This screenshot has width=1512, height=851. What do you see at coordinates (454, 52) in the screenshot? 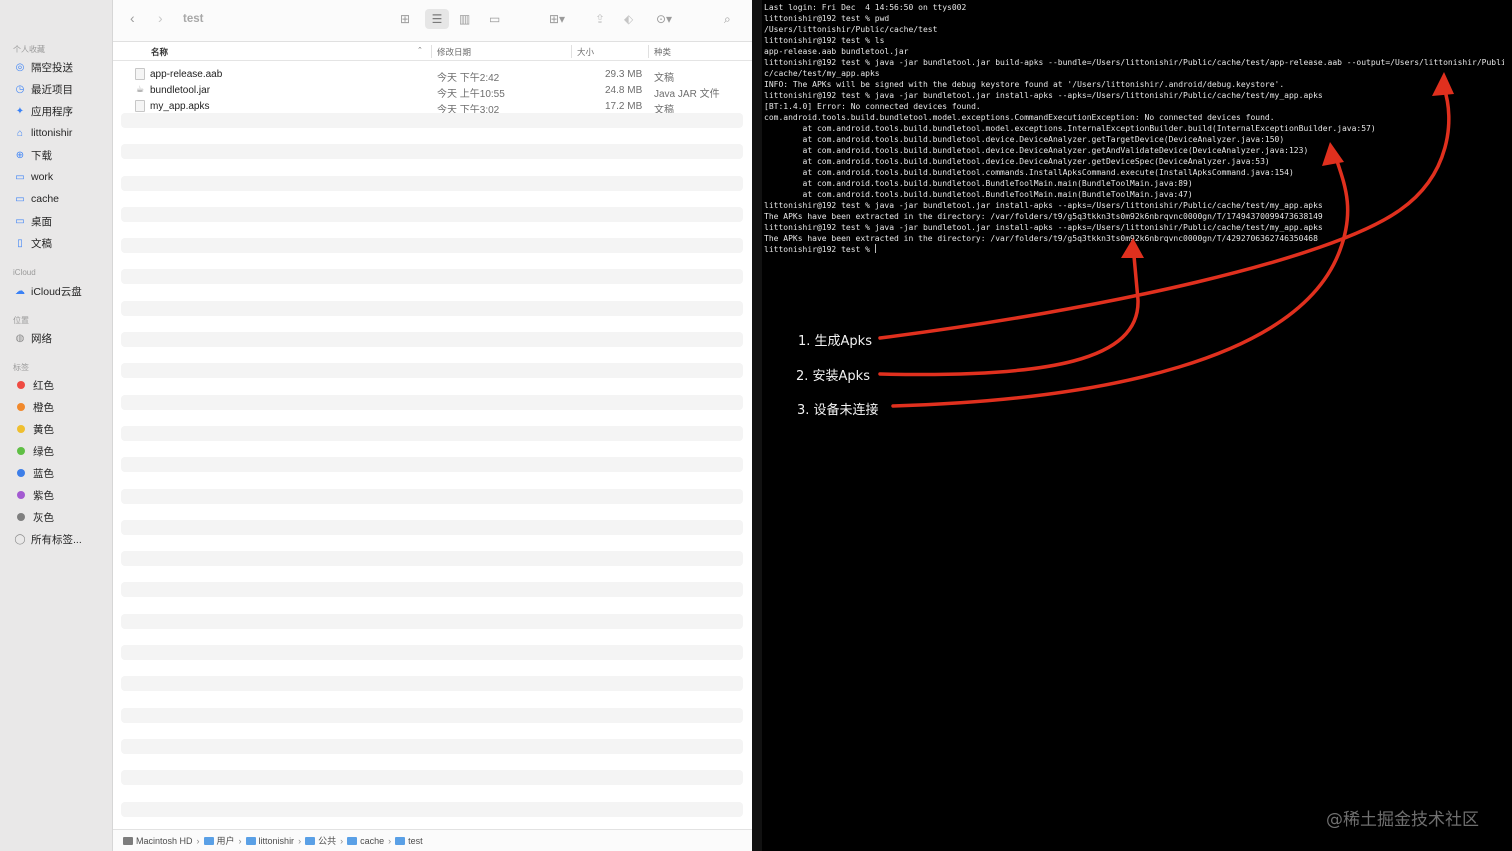
I see `column-modified: 修改日期` at bounding box center [454, 52].